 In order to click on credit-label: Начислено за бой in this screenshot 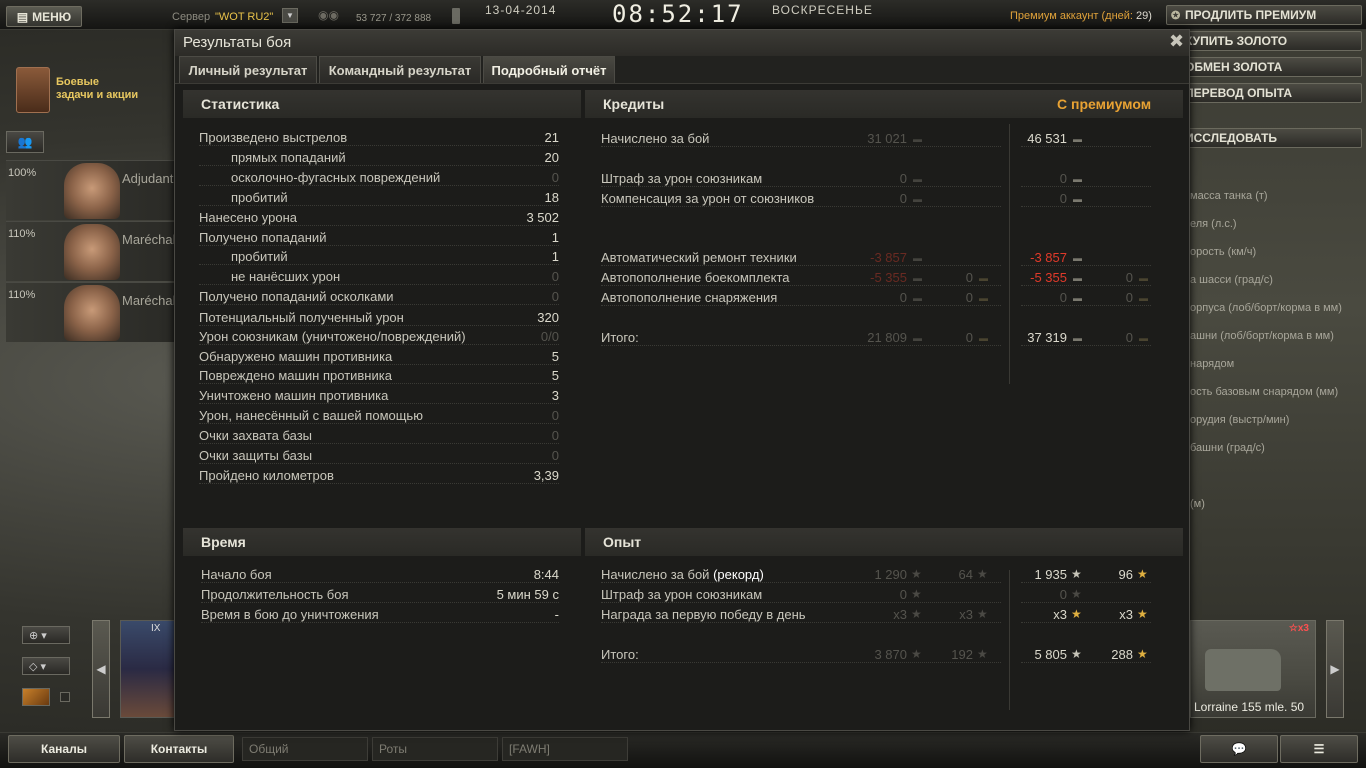, I will do `click(655, 138)`.